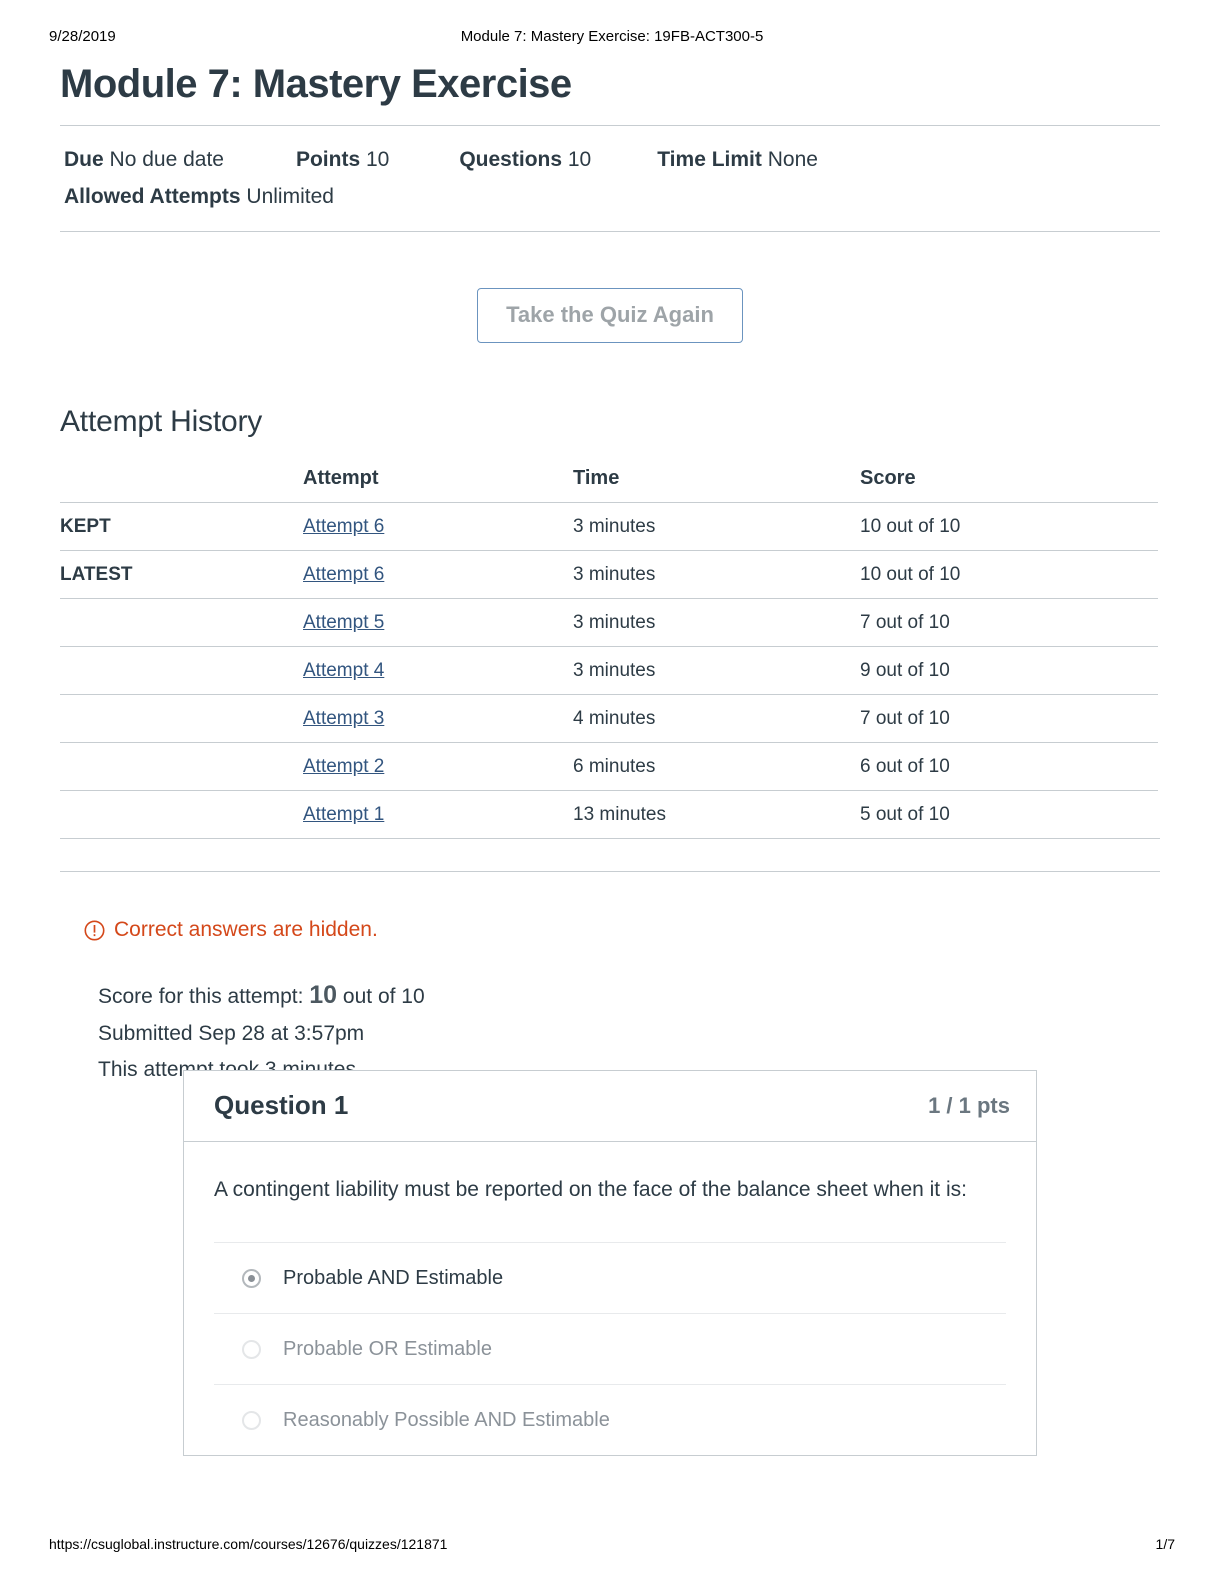 Image resolution: width=1224 pixels, height=1584 pixels. I want to click on take-quiz-again-button: Take the Quiz Again, so click(610, 316).